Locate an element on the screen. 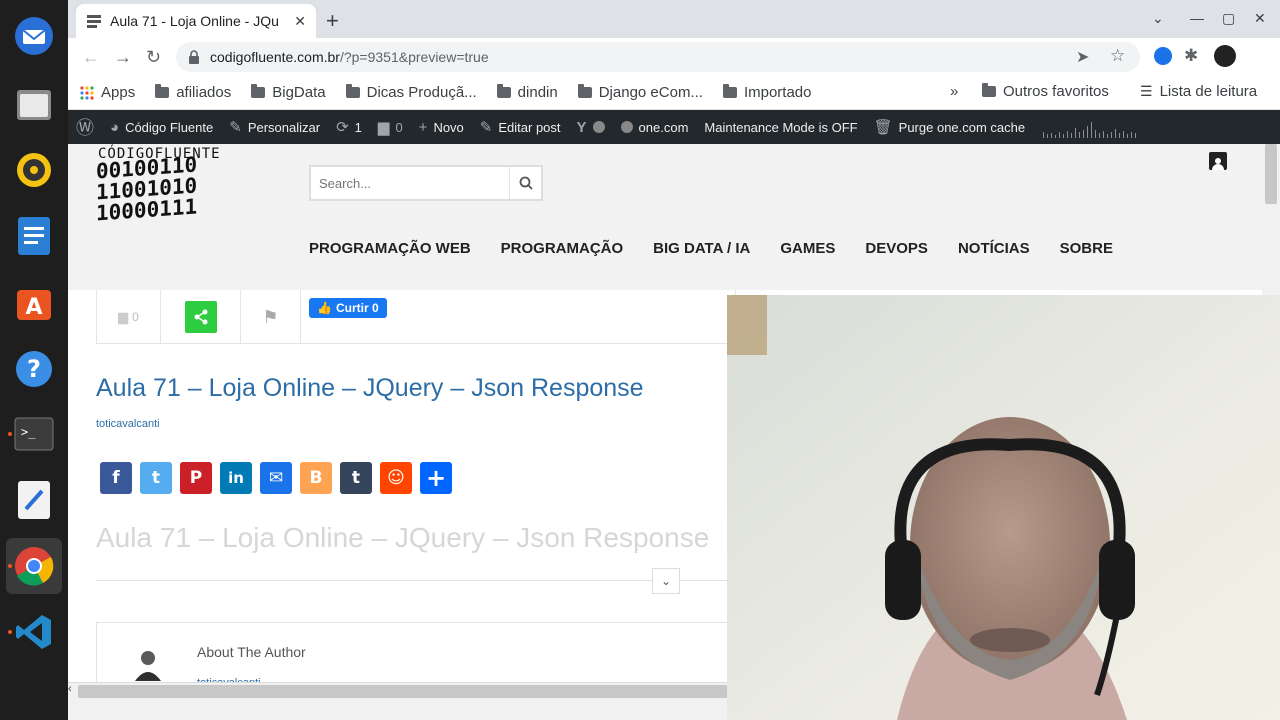 This screenshot has width=1280, height=720. bookmark-folder-afiliados: afiliados is located at coordinates (193, 92).